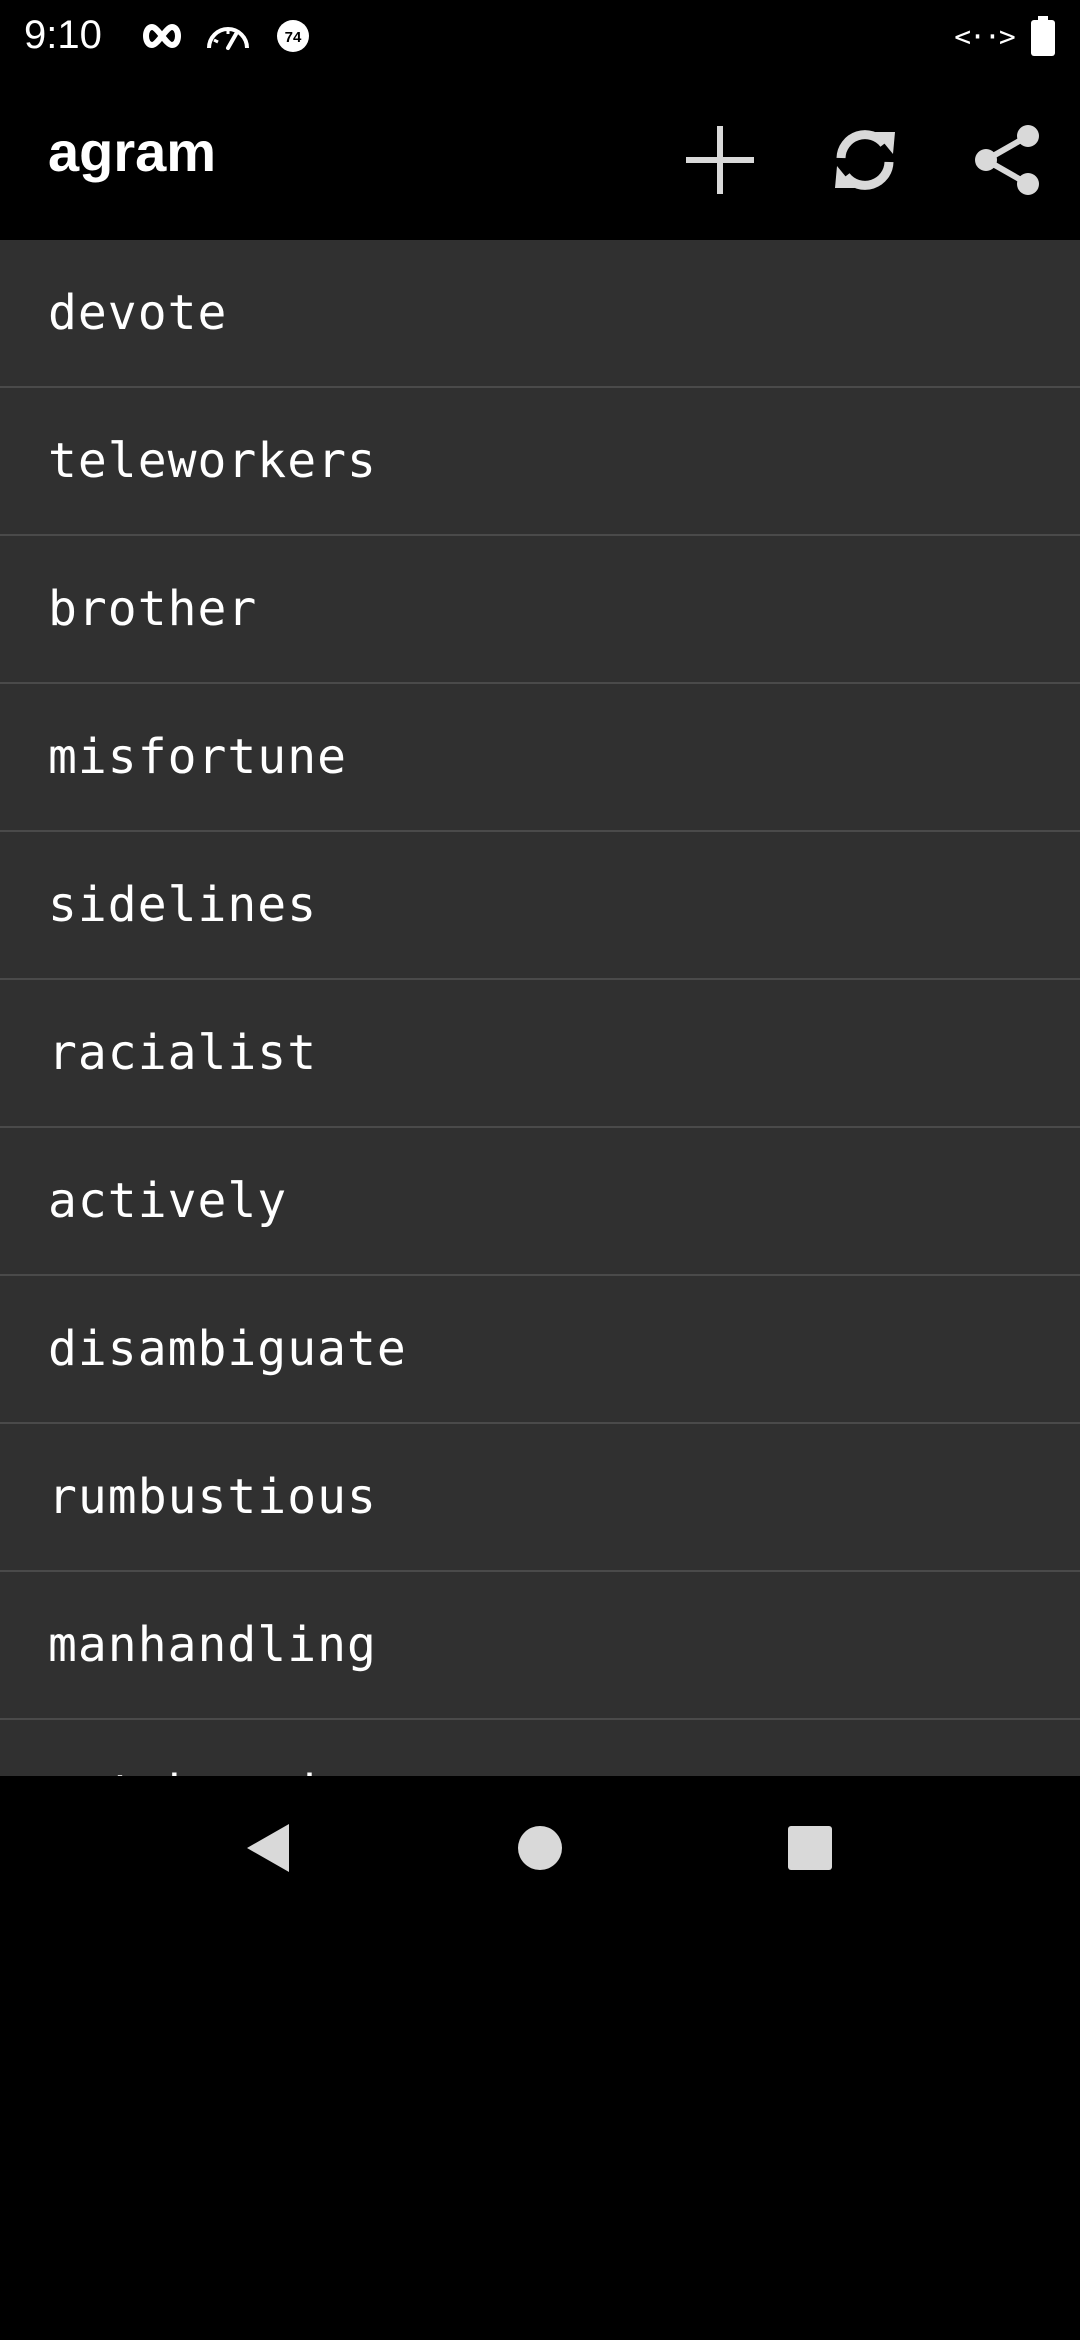  I want to click on list-item: manhandling, so click(540, 1646).